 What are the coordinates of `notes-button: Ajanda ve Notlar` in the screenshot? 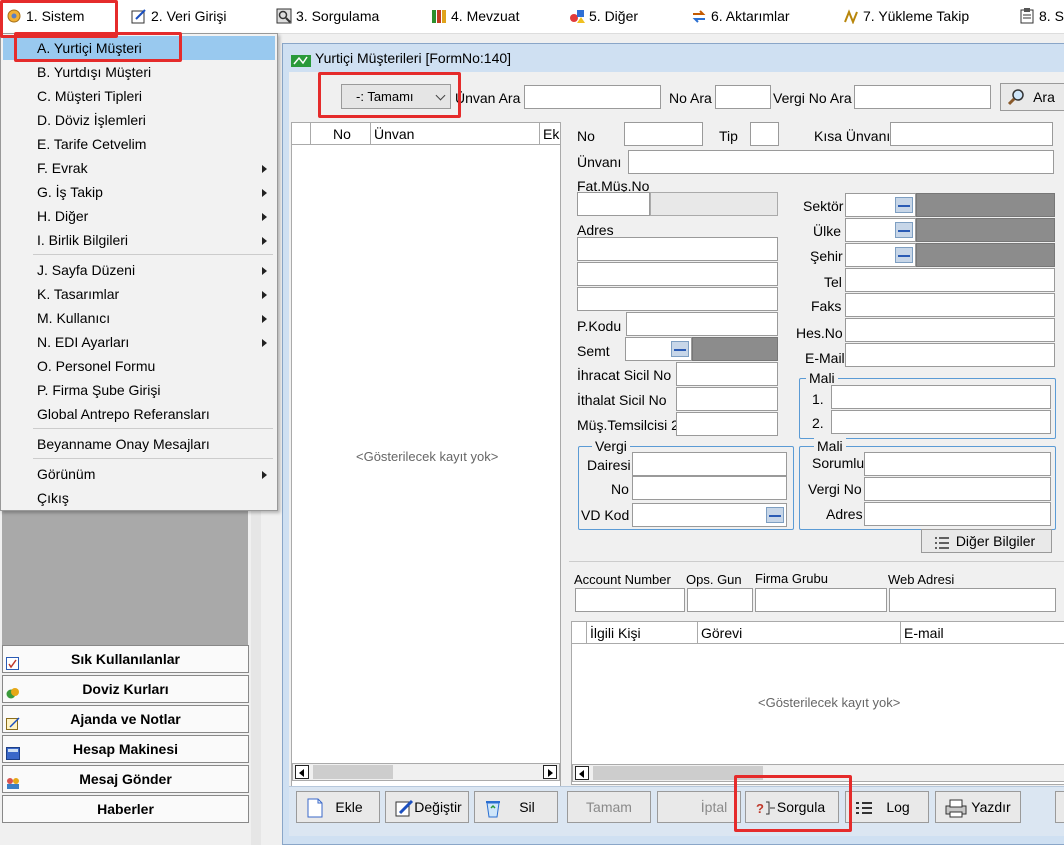 It's located at (125, 719).